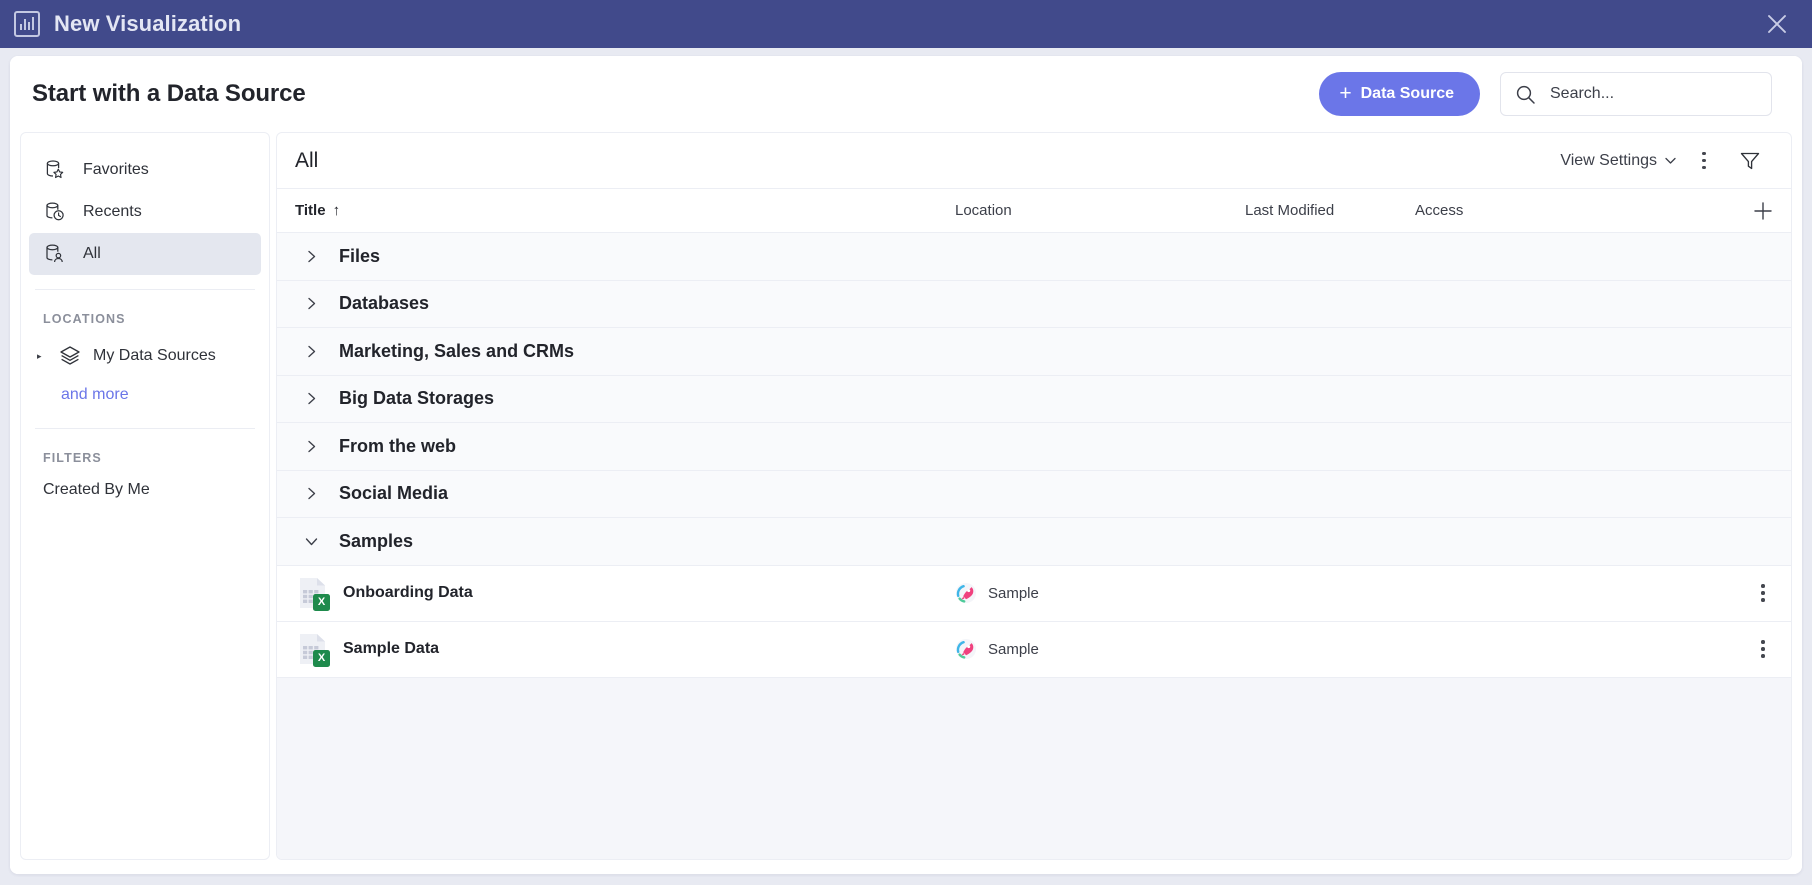 The image size is (1812, 885). I want to click on column-header-location: Location, so click(1100, 210).